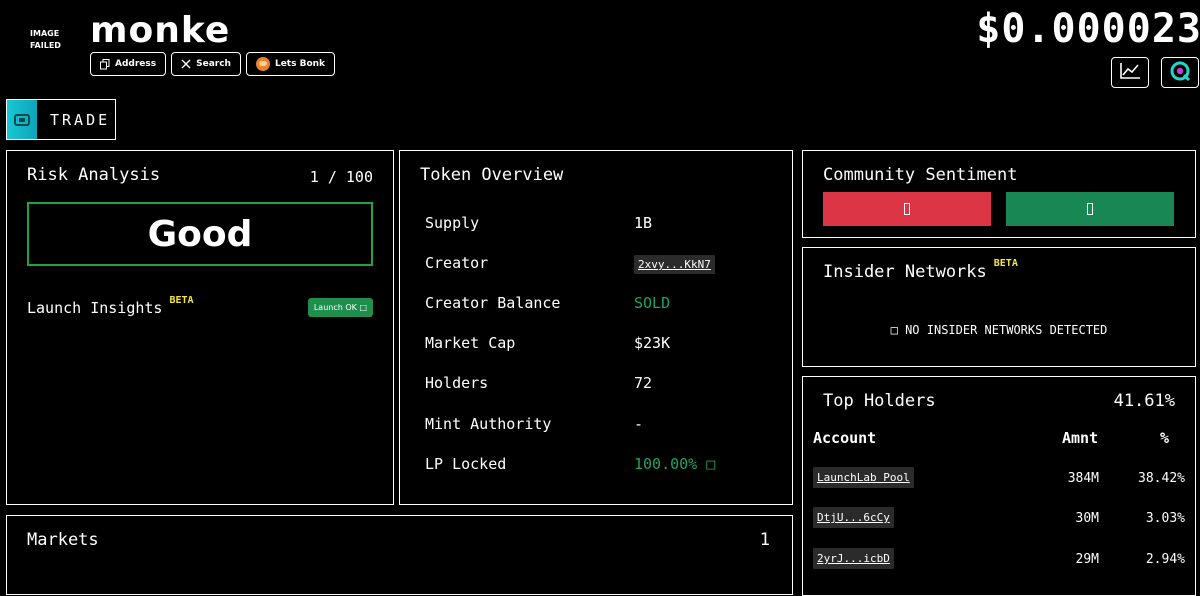 The image size is (1200, 596). Describe the element at coordinates (675, 464) in the screenshot. I see `lp-locked-value: 100.00% □` at that location.